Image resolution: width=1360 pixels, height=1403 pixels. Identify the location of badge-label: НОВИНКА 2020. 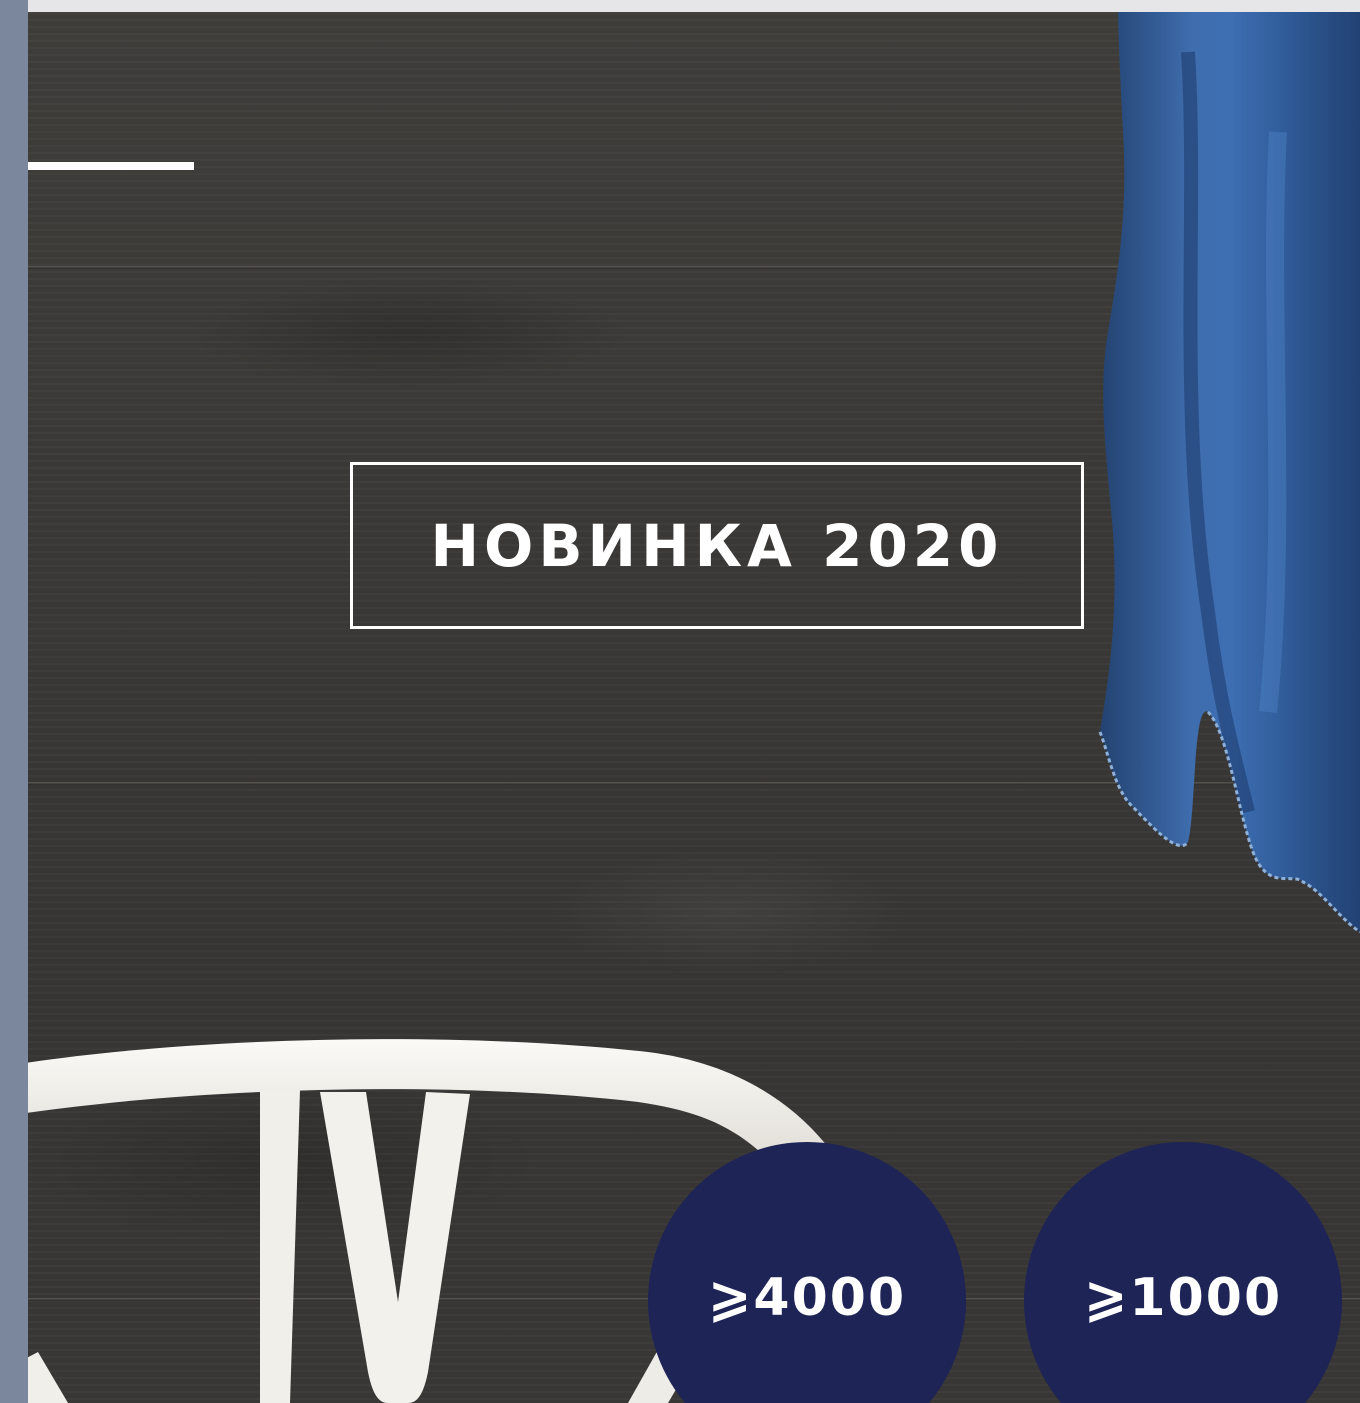
(717, 545).